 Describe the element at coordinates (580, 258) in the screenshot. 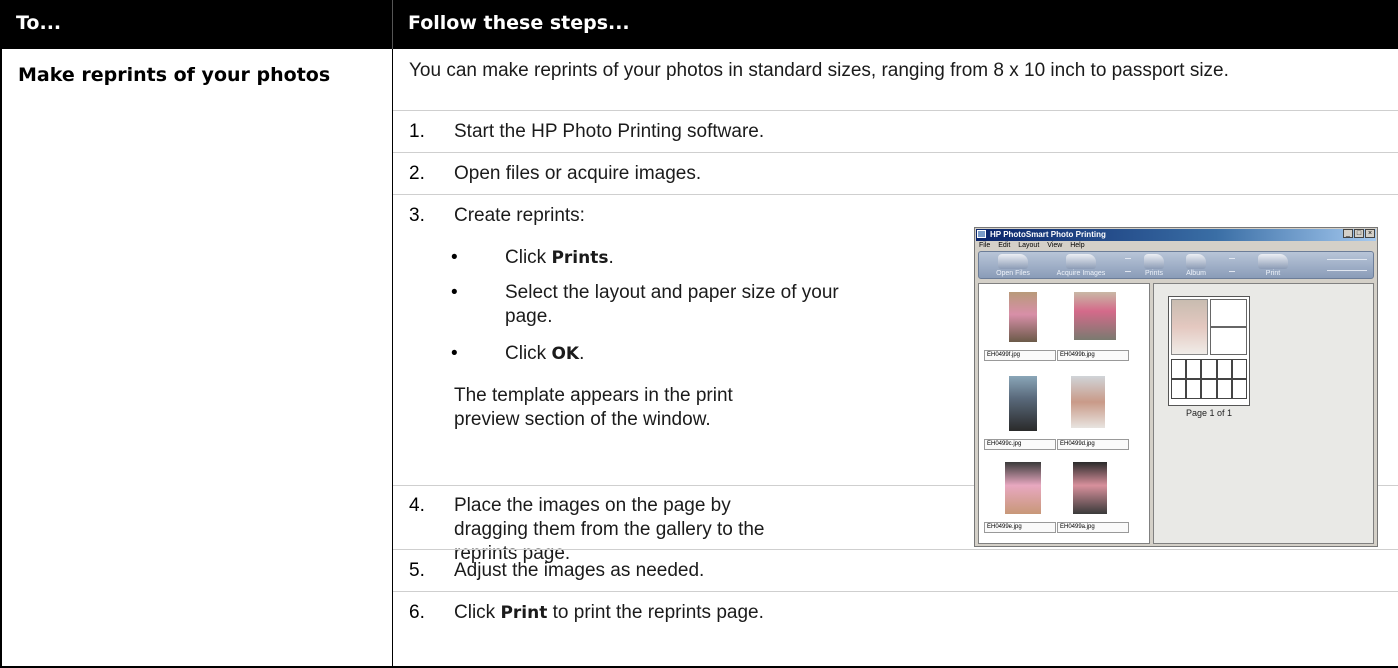

I see `keyword-prints: Prints` at that location.